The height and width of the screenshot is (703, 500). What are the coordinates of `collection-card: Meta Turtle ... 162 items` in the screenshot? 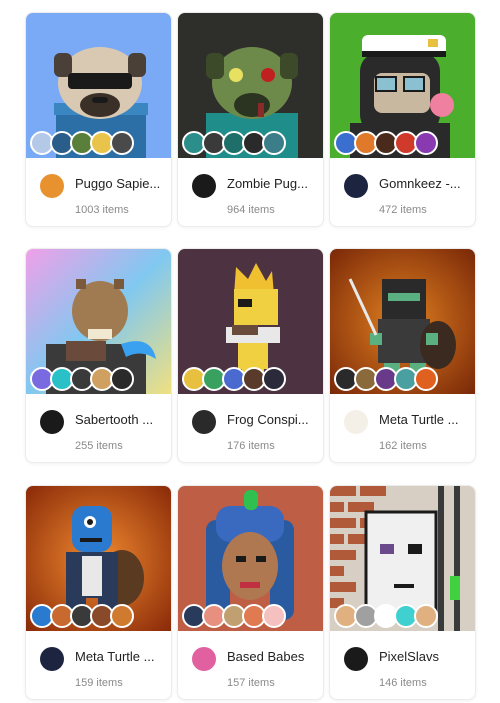 It's located at (402, 355).